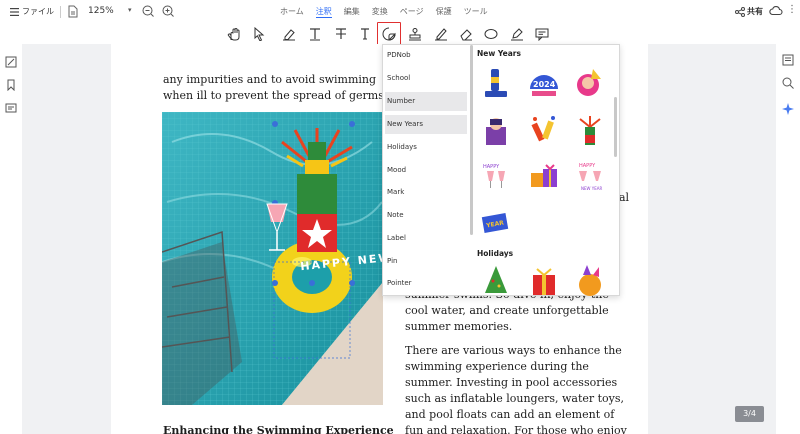  Describe the element at coordinates (426, 147) in the screenshot. I see `category-holidays: Holidays` at that location.